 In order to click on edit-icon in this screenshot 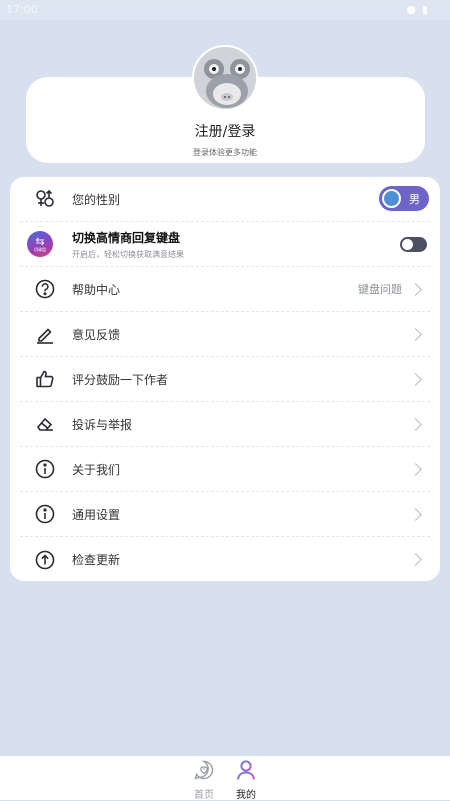, I will do `click(45, 334)`.